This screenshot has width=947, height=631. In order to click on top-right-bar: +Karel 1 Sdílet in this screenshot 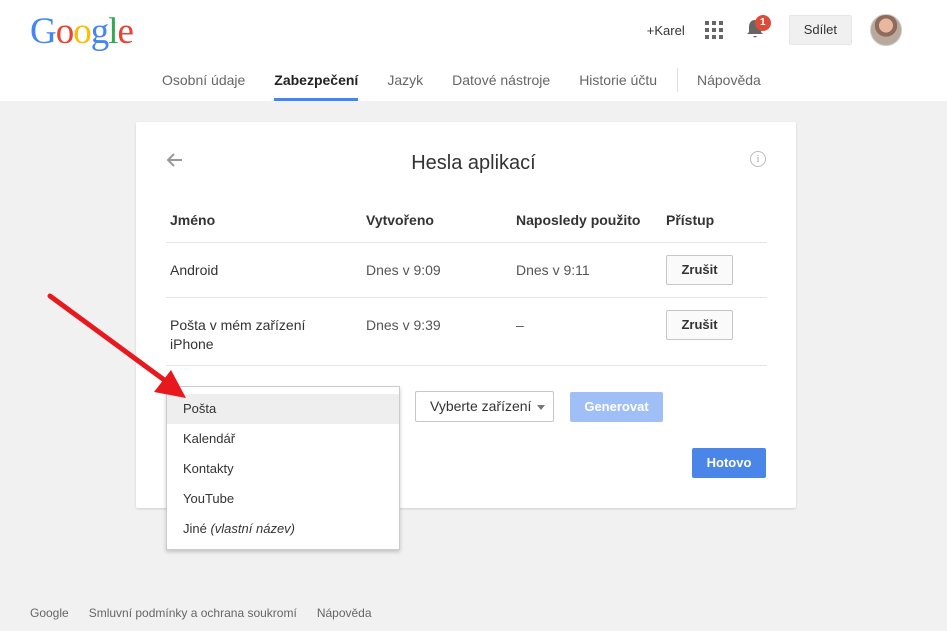, I will do `click(774, 30)`.